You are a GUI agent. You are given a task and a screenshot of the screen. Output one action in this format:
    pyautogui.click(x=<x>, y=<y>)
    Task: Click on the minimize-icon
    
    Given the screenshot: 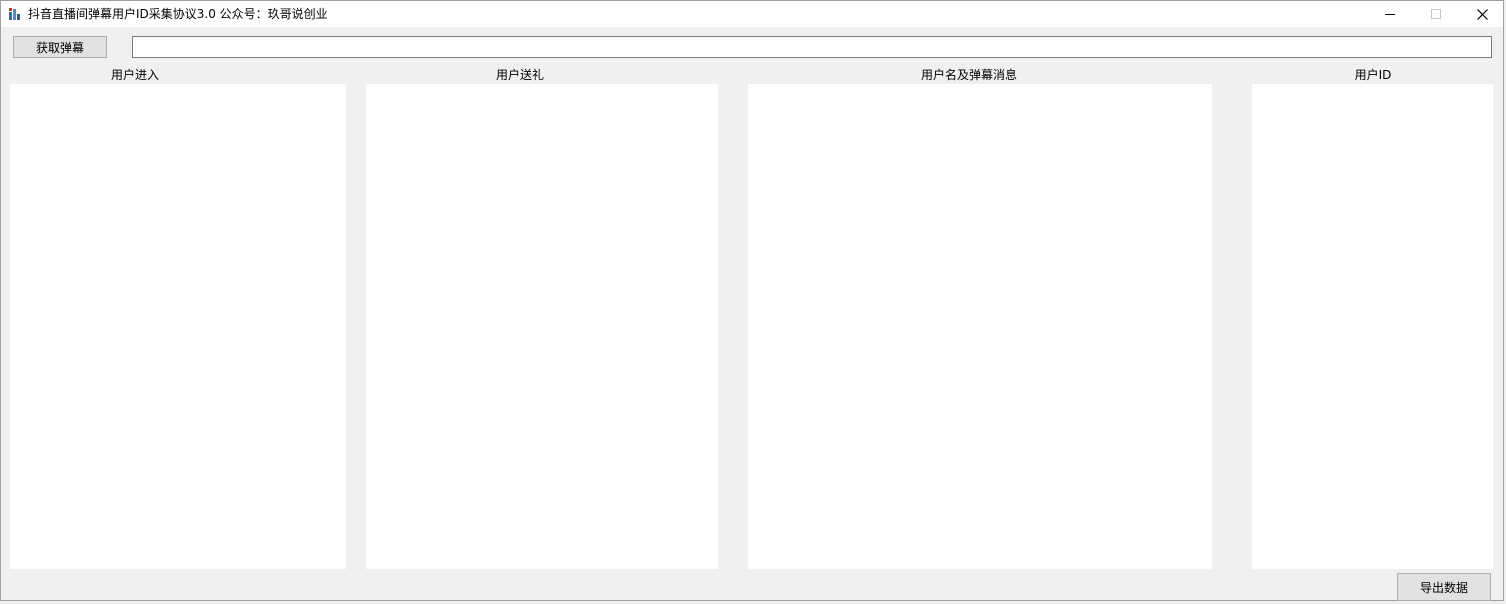 What is the action you would take?
    pyautogui.click(x=1390, y=14)
    